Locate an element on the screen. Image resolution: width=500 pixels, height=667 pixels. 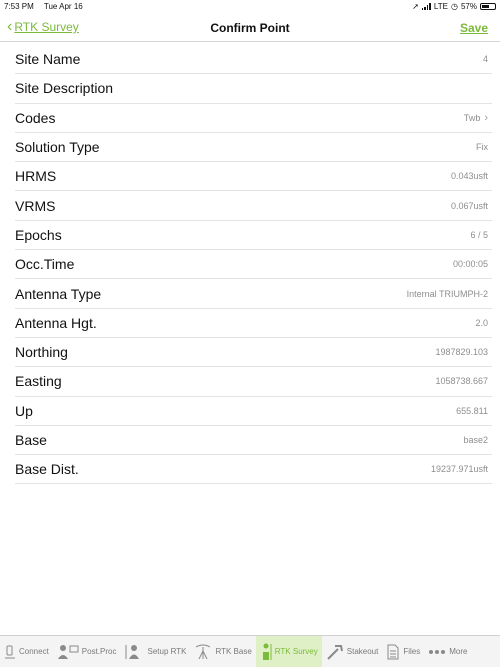
tab-setup-rtk: Setup RTK is located at coordinates (155, 651).